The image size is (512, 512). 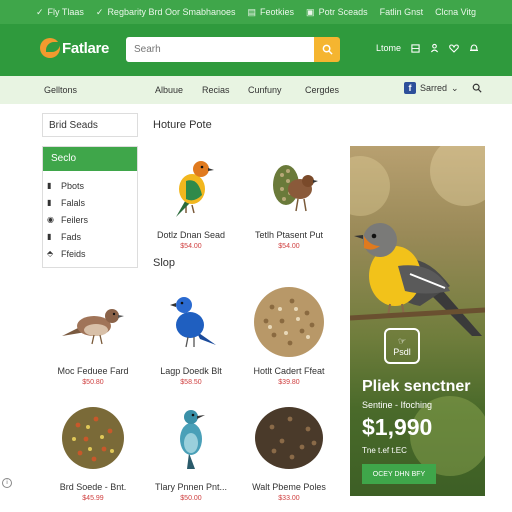 I want to click on promo-label: Regbarity Brd Oor Smabhanoes, so click(x=171, y=12).